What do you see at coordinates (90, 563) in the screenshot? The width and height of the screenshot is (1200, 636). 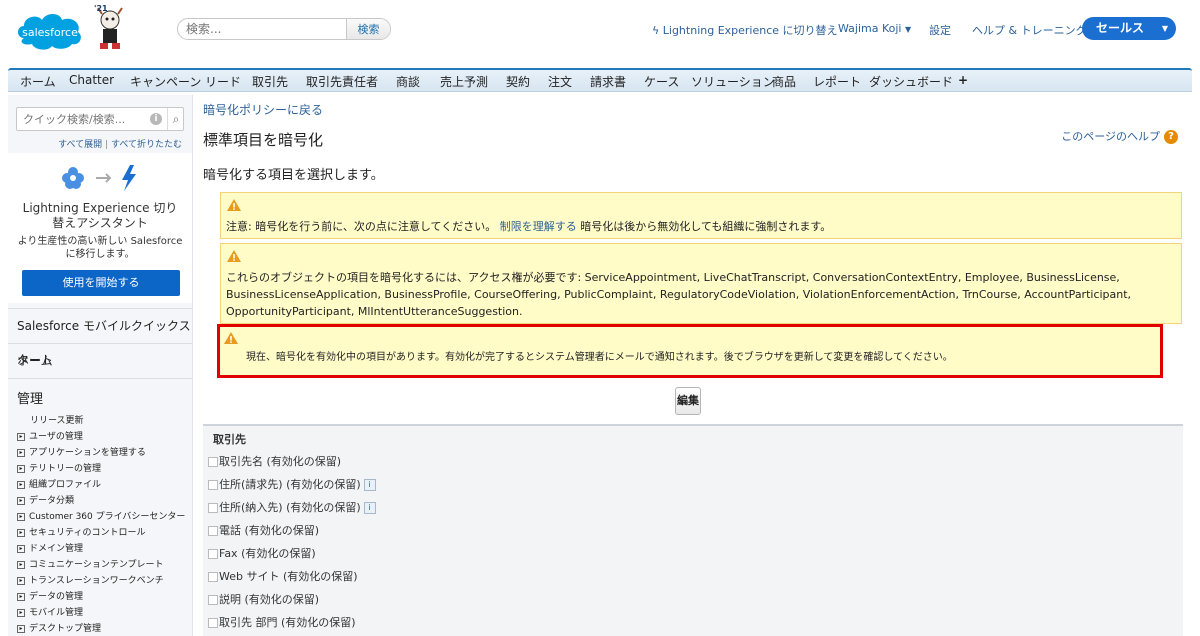 I see `admin-item: ▸ コミュニケーションテンプレート` at bounding box center [90, 563].